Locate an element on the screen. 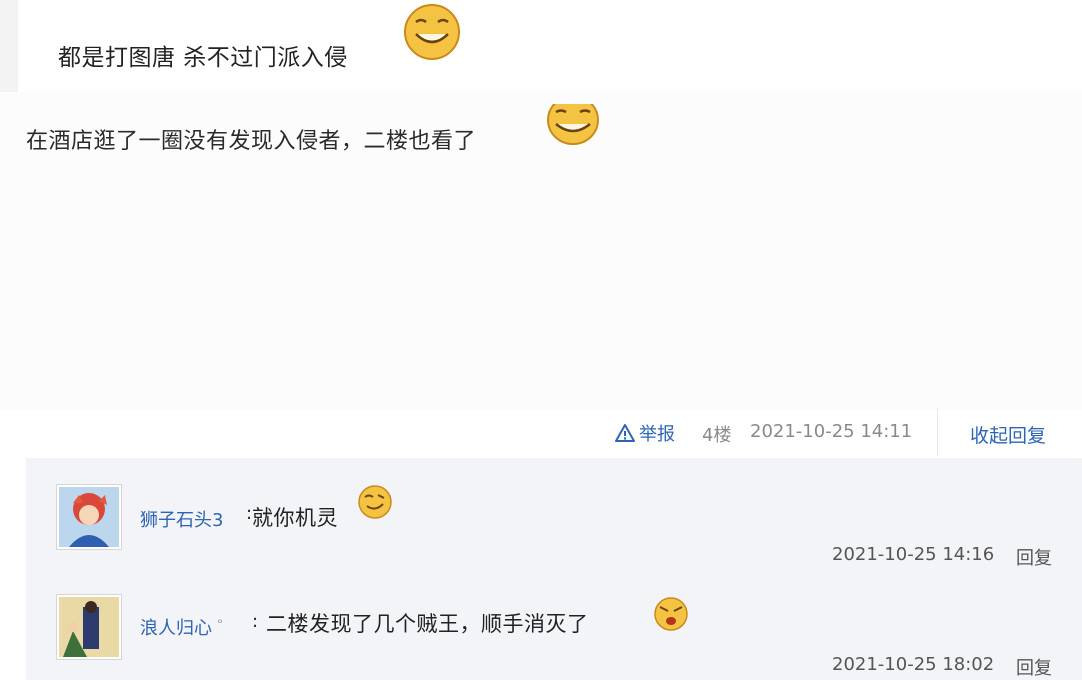 This screenshot has width=1082, height=680. reply-username: 浪人归心 ᵒ is located at coordinates (181, 627).